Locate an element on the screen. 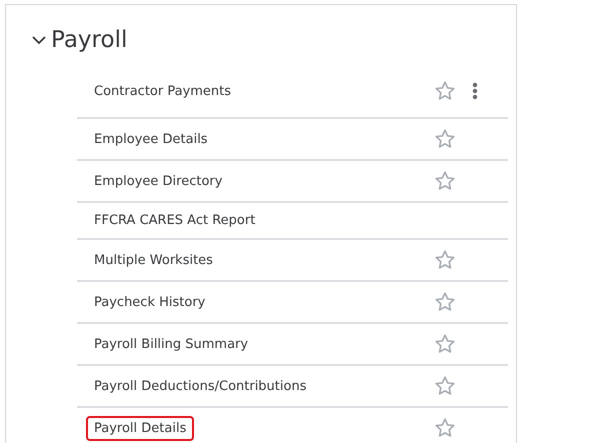  report-link: Paycheck History is located at coordinates (150, 302).